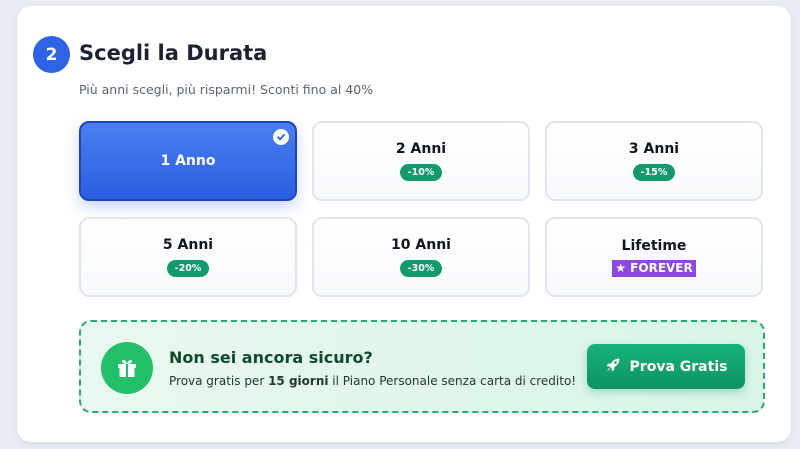 The image size is (800, 449). Describe the element at coordinates (421, 161) in the screenshot. I see `duration-option-2-years: 2 Anni -10%` at that location.